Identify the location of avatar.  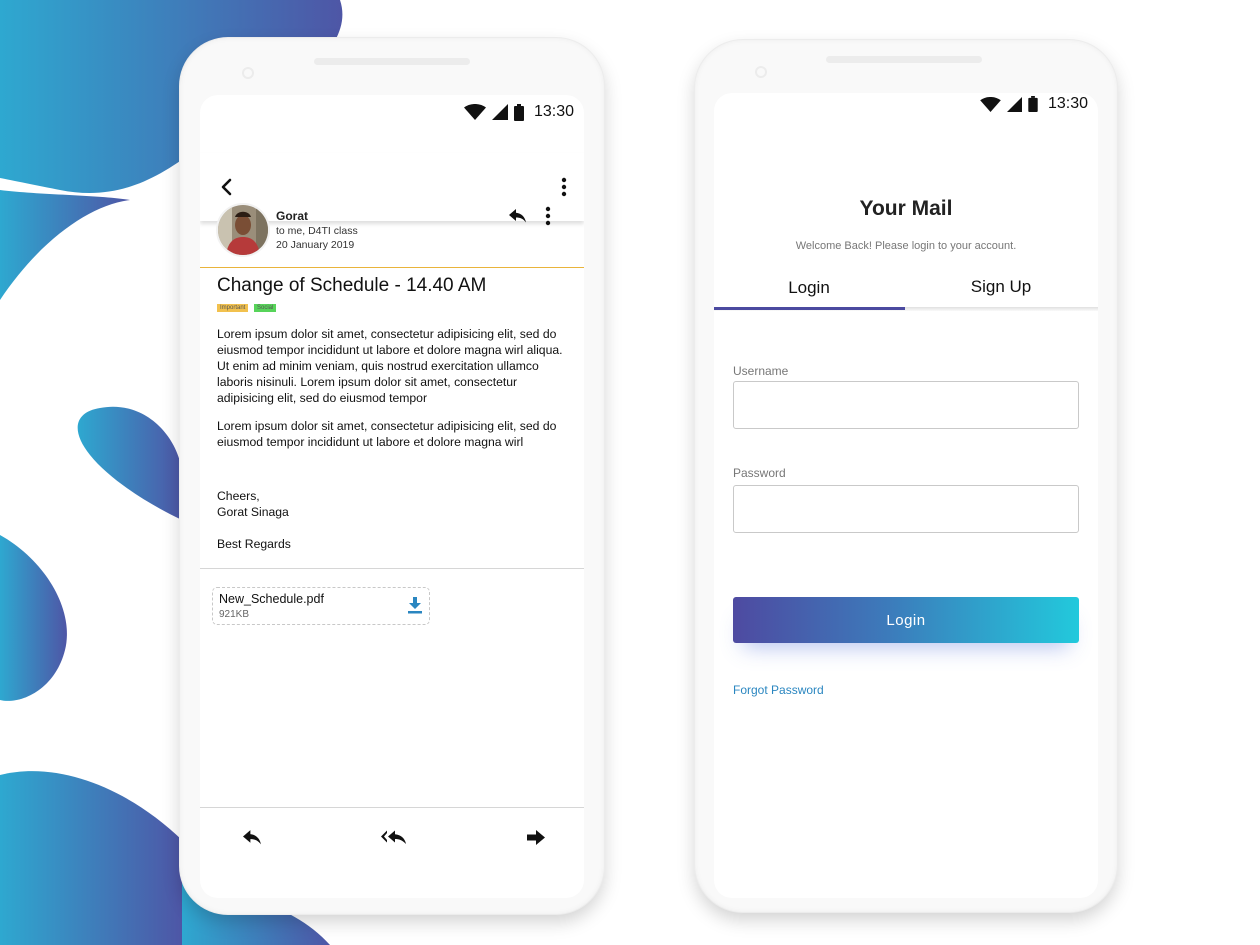
(243, 230).